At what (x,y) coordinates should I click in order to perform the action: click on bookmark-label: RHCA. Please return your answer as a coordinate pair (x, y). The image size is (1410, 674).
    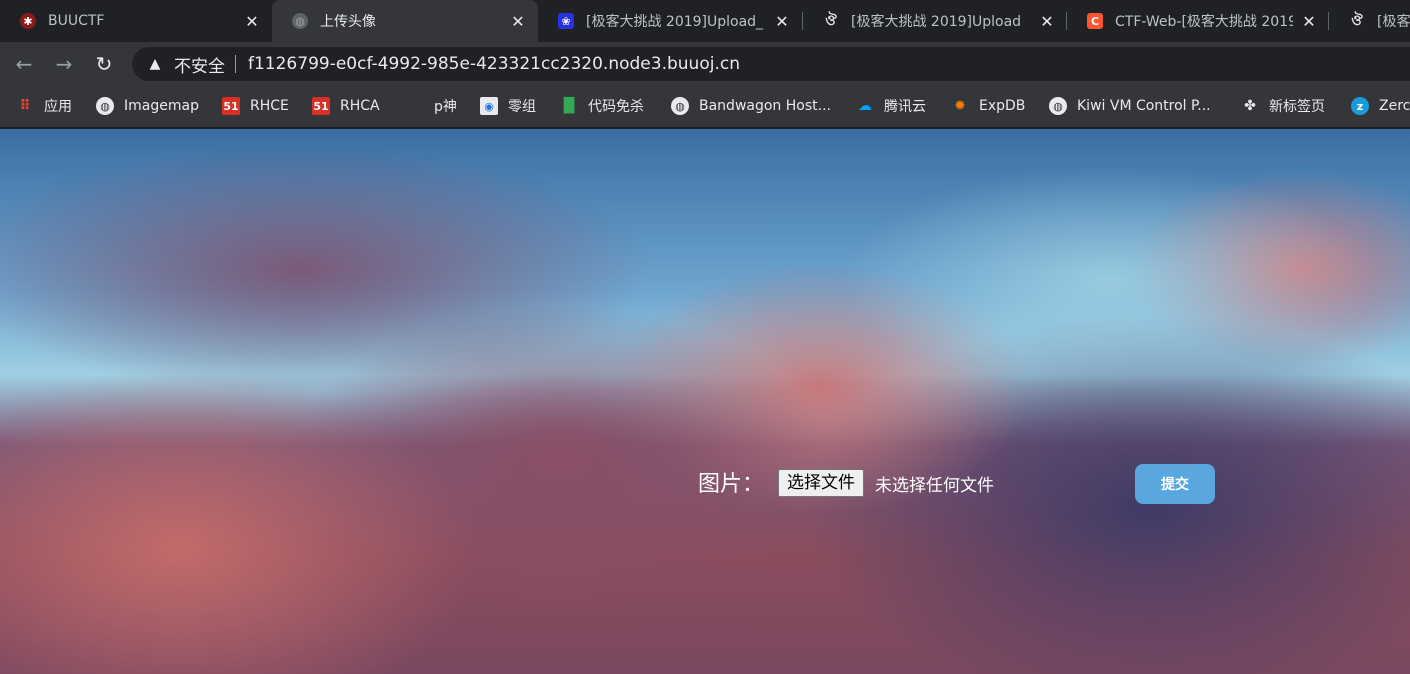
    Looking at the image, I should click on (360, 106).